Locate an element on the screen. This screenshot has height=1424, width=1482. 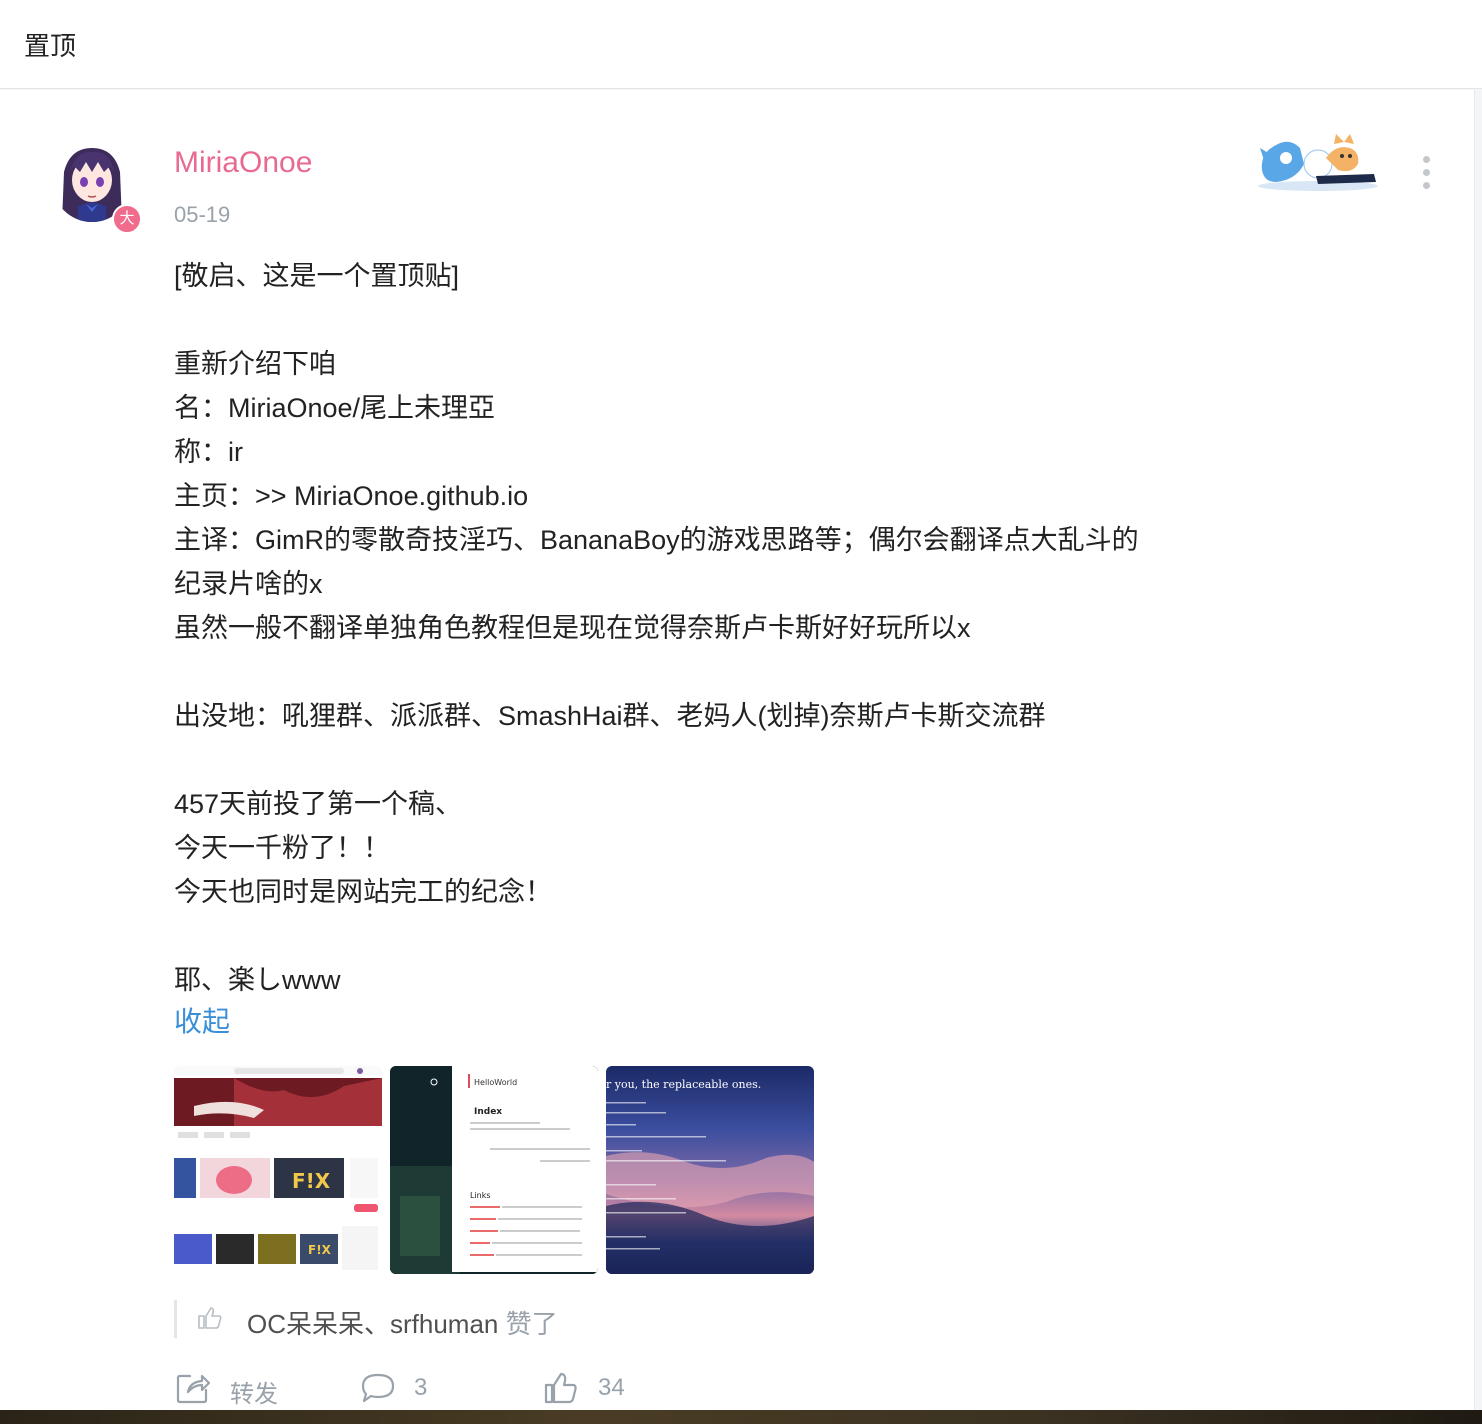
body-line: 称：ir is located at coordinates (208, 452).